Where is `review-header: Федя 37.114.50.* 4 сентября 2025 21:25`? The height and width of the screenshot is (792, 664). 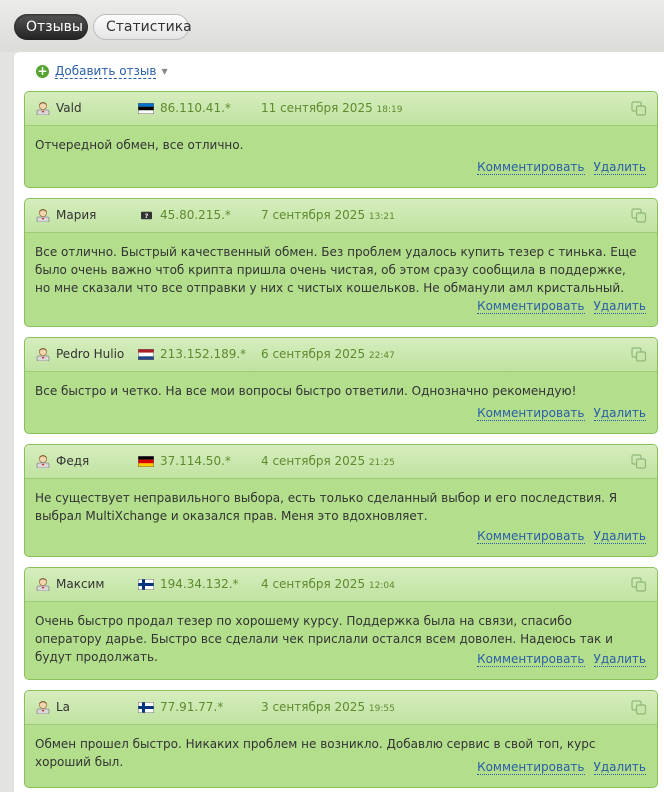 review-header: Федя 37.114.50.* 4 сентября 2025 21:25 is located at coordinates (341, 462).